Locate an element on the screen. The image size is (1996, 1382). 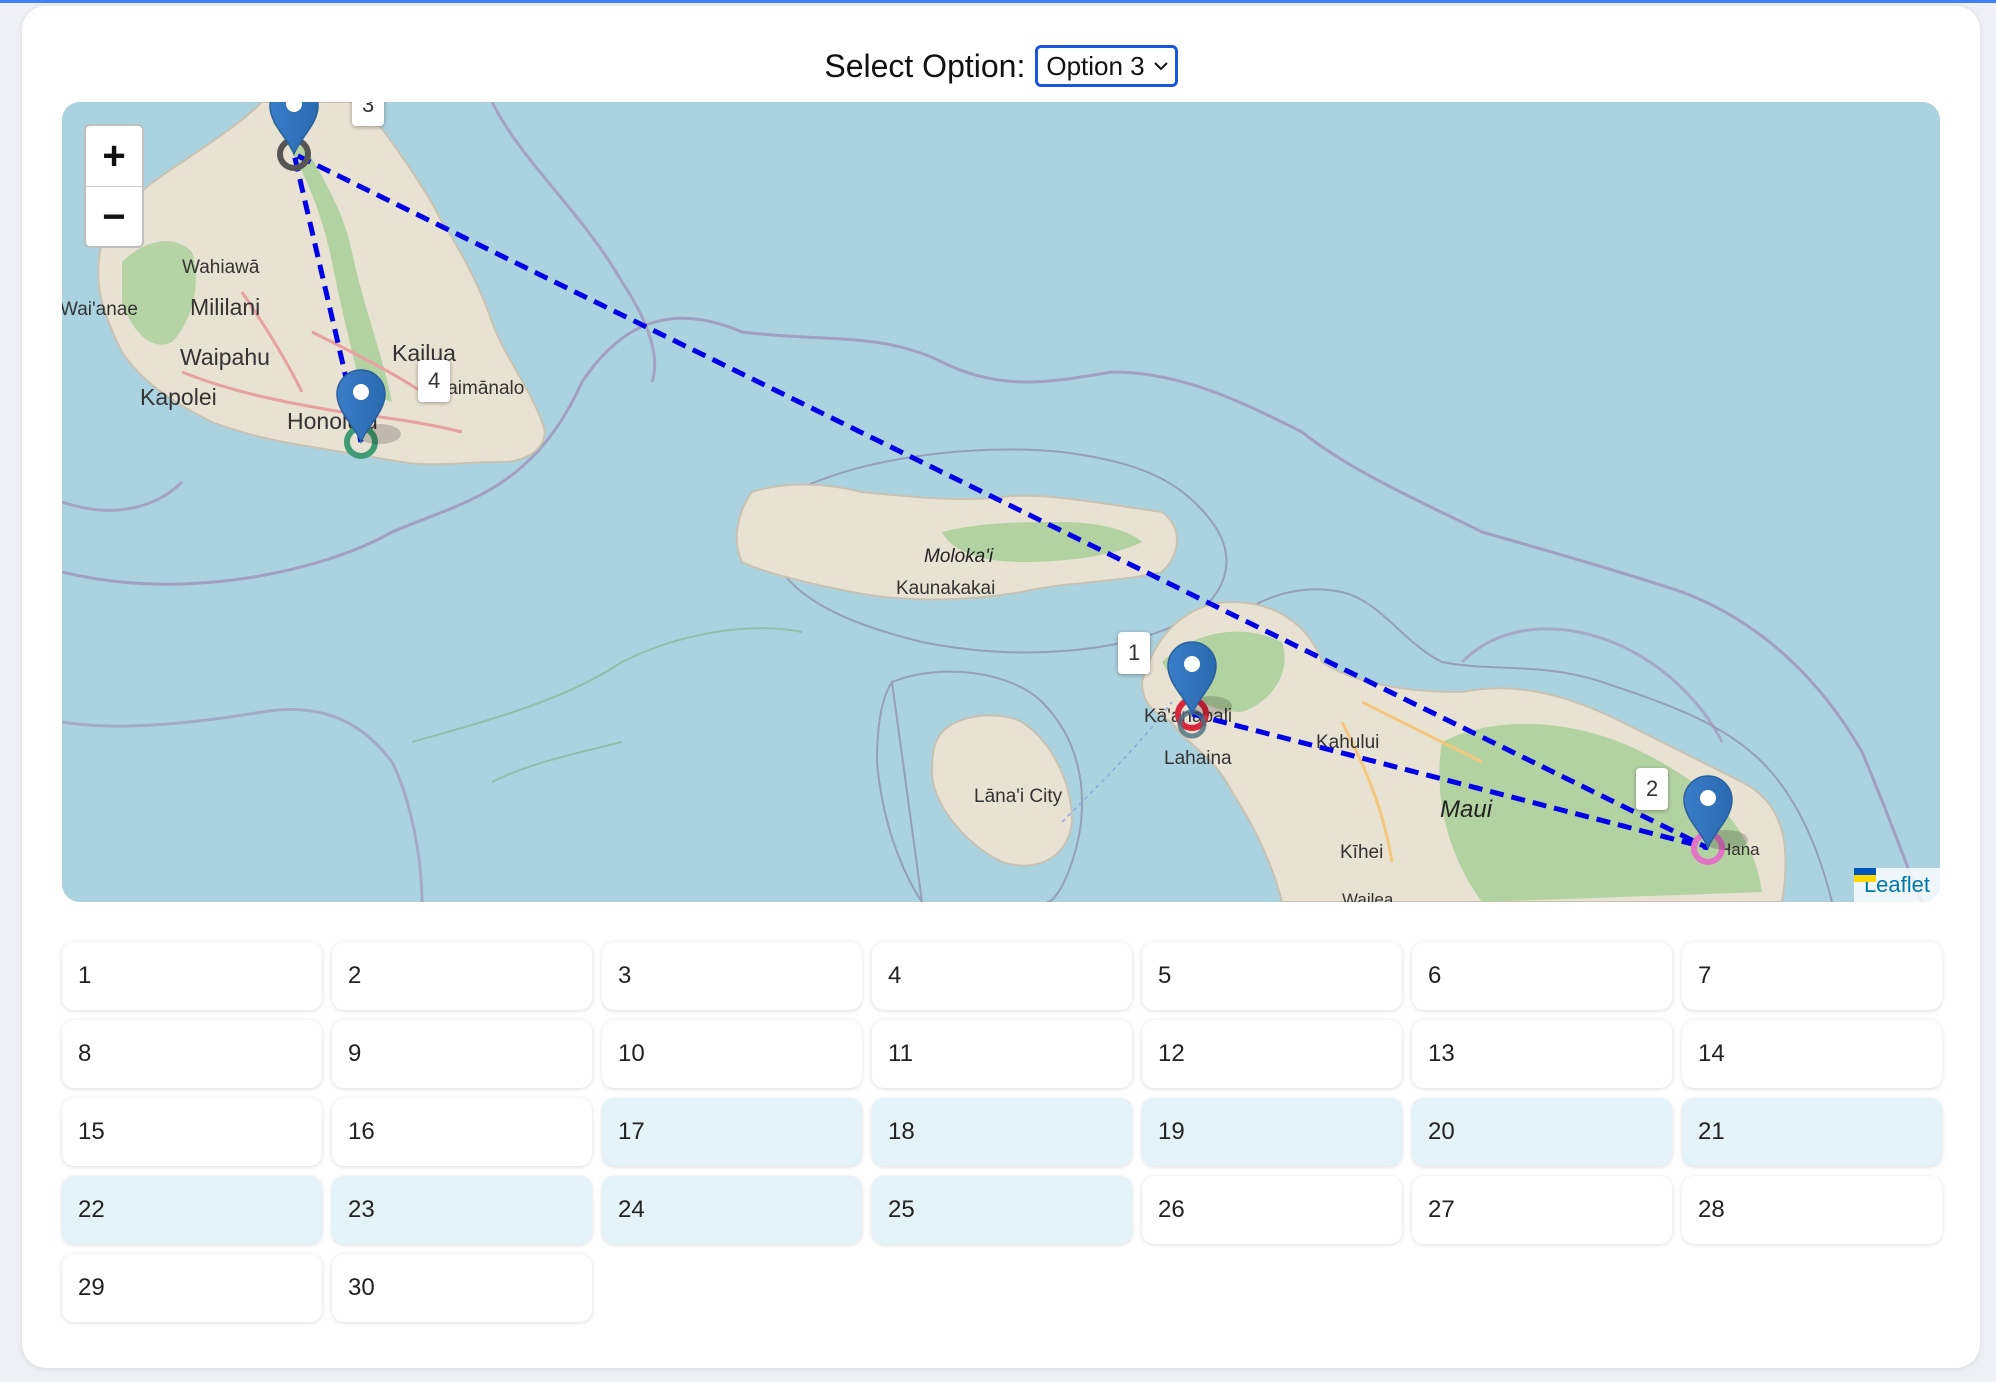
grid-cell: 4 is located at coordinates (1002, 976).